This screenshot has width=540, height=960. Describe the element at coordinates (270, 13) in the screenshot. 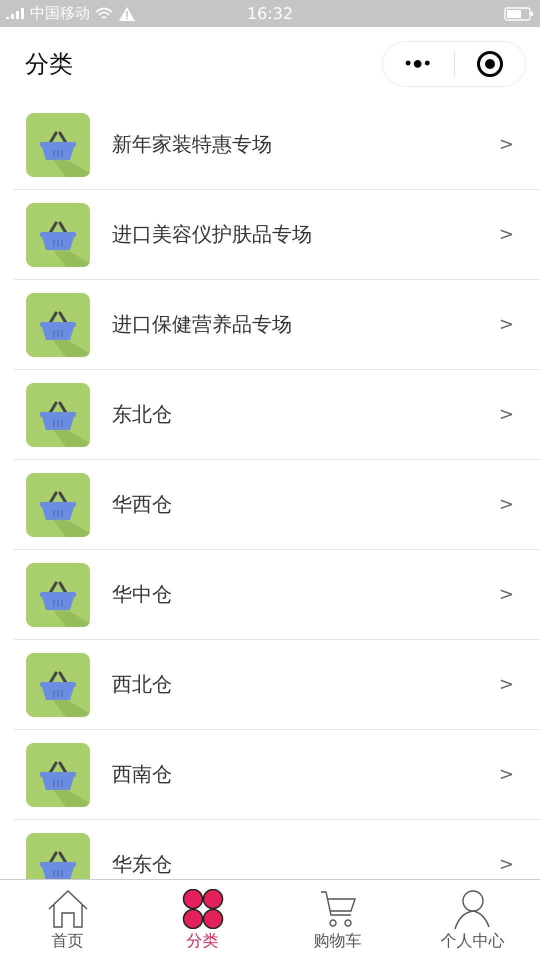

I see `clock-time: 16:32` at that location.